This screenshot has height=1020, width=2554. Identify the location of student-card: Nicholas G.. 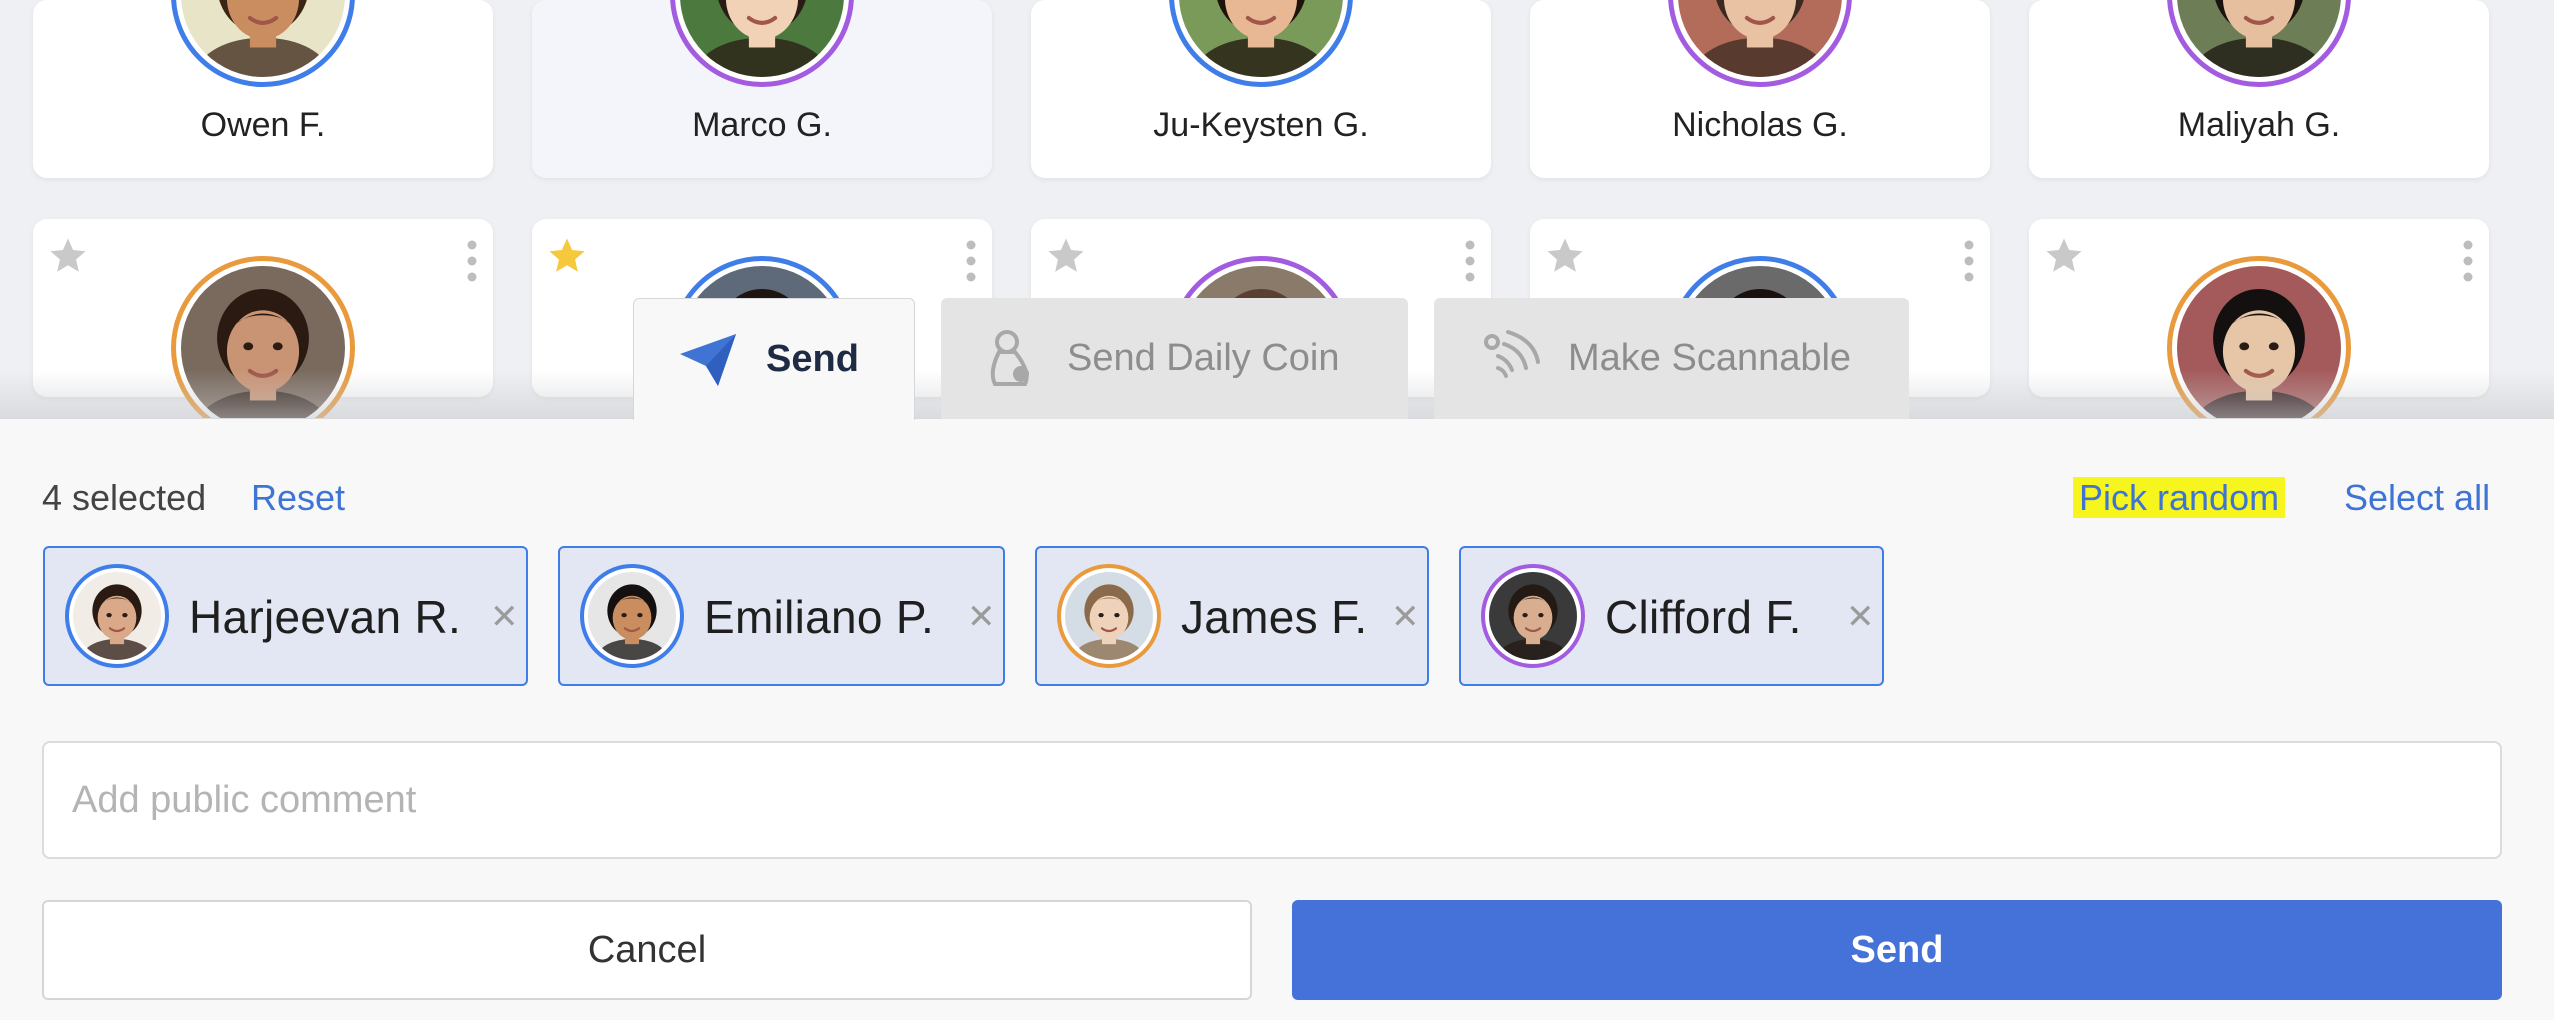
(1760, 89).